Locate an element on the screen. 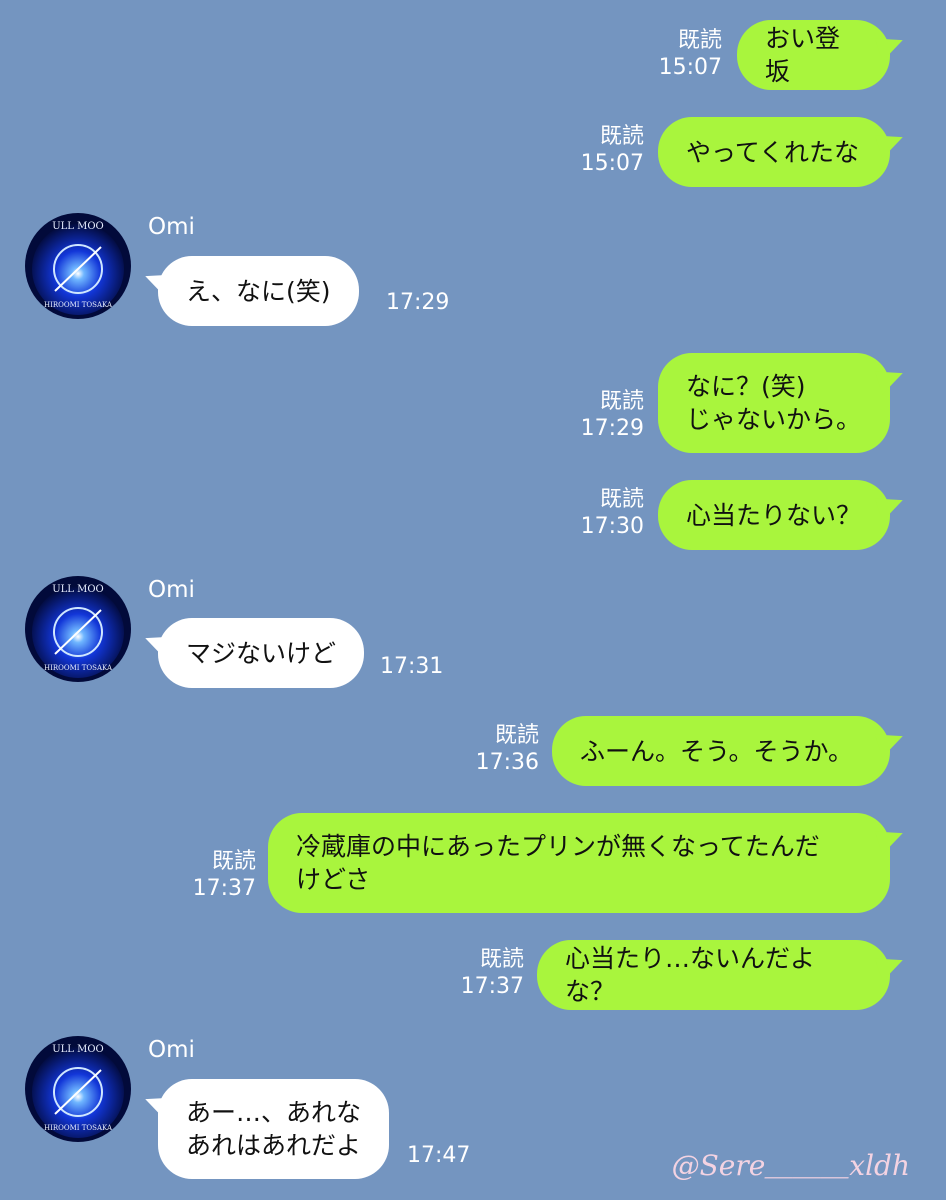 This screenshot has height=1200, width=946. message-text: 心当たりない？ is located at coordinates (774, 515).